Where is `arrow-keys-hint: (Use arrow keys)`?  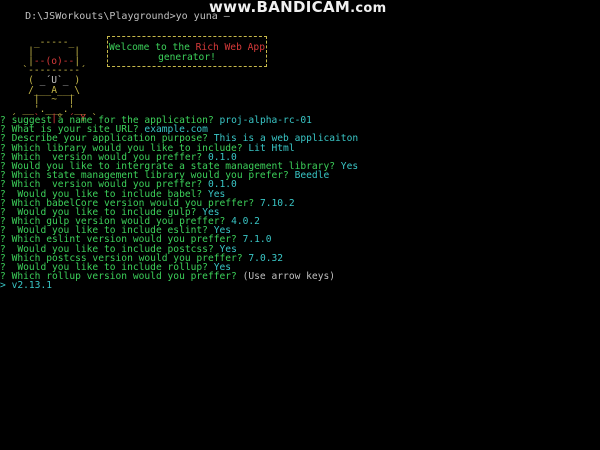
arrow-keys-hint: (Use arrow keys) is located at coordinates (289, 277).